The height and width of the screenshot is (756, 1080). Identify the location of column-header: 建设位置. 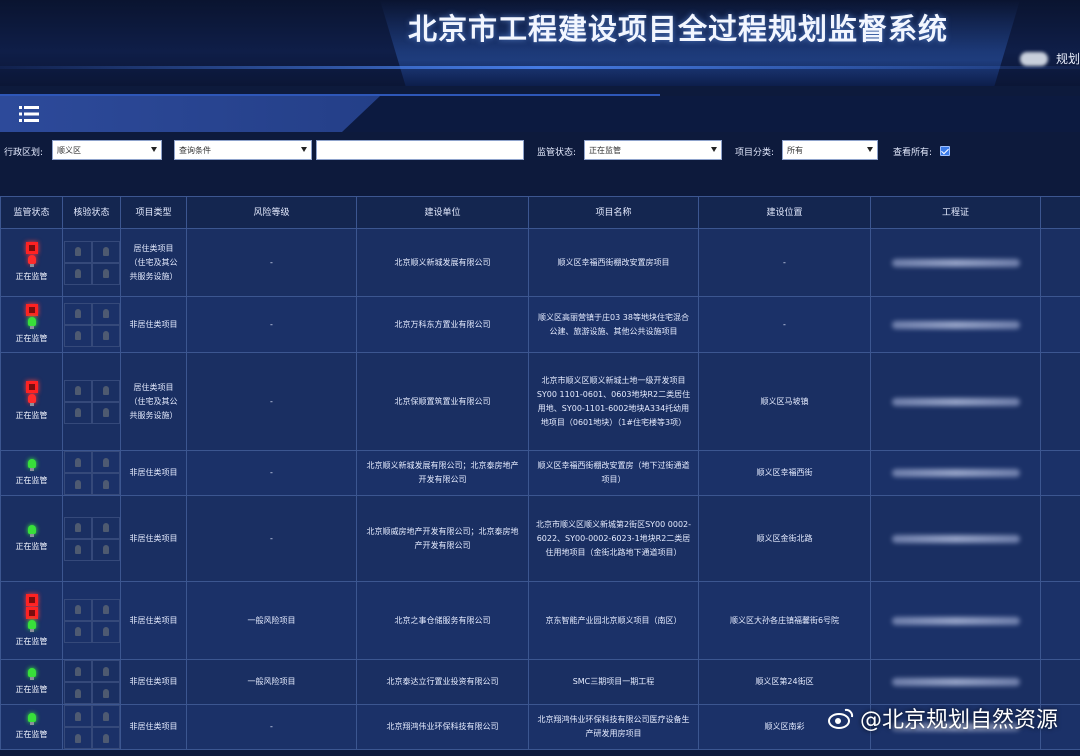
(784, 212).